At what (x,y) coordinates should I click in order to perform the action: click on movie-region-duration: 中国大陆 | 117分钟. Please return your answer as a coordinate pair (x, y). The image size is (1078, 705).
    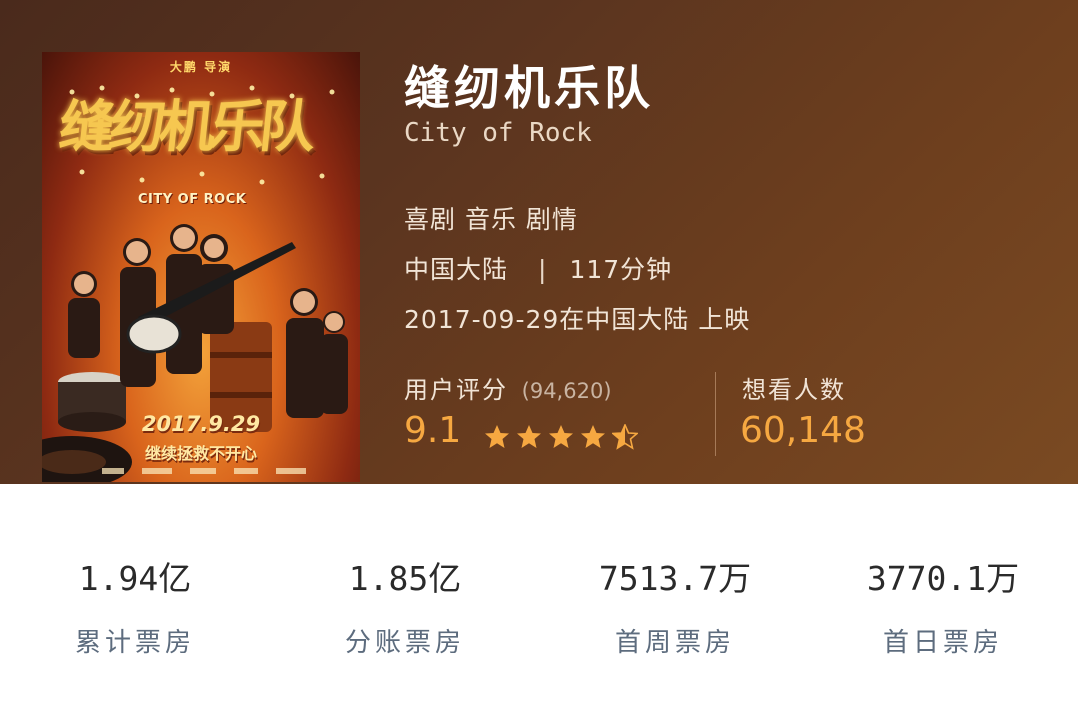
    Looking at the image, I should click on (538, 268).